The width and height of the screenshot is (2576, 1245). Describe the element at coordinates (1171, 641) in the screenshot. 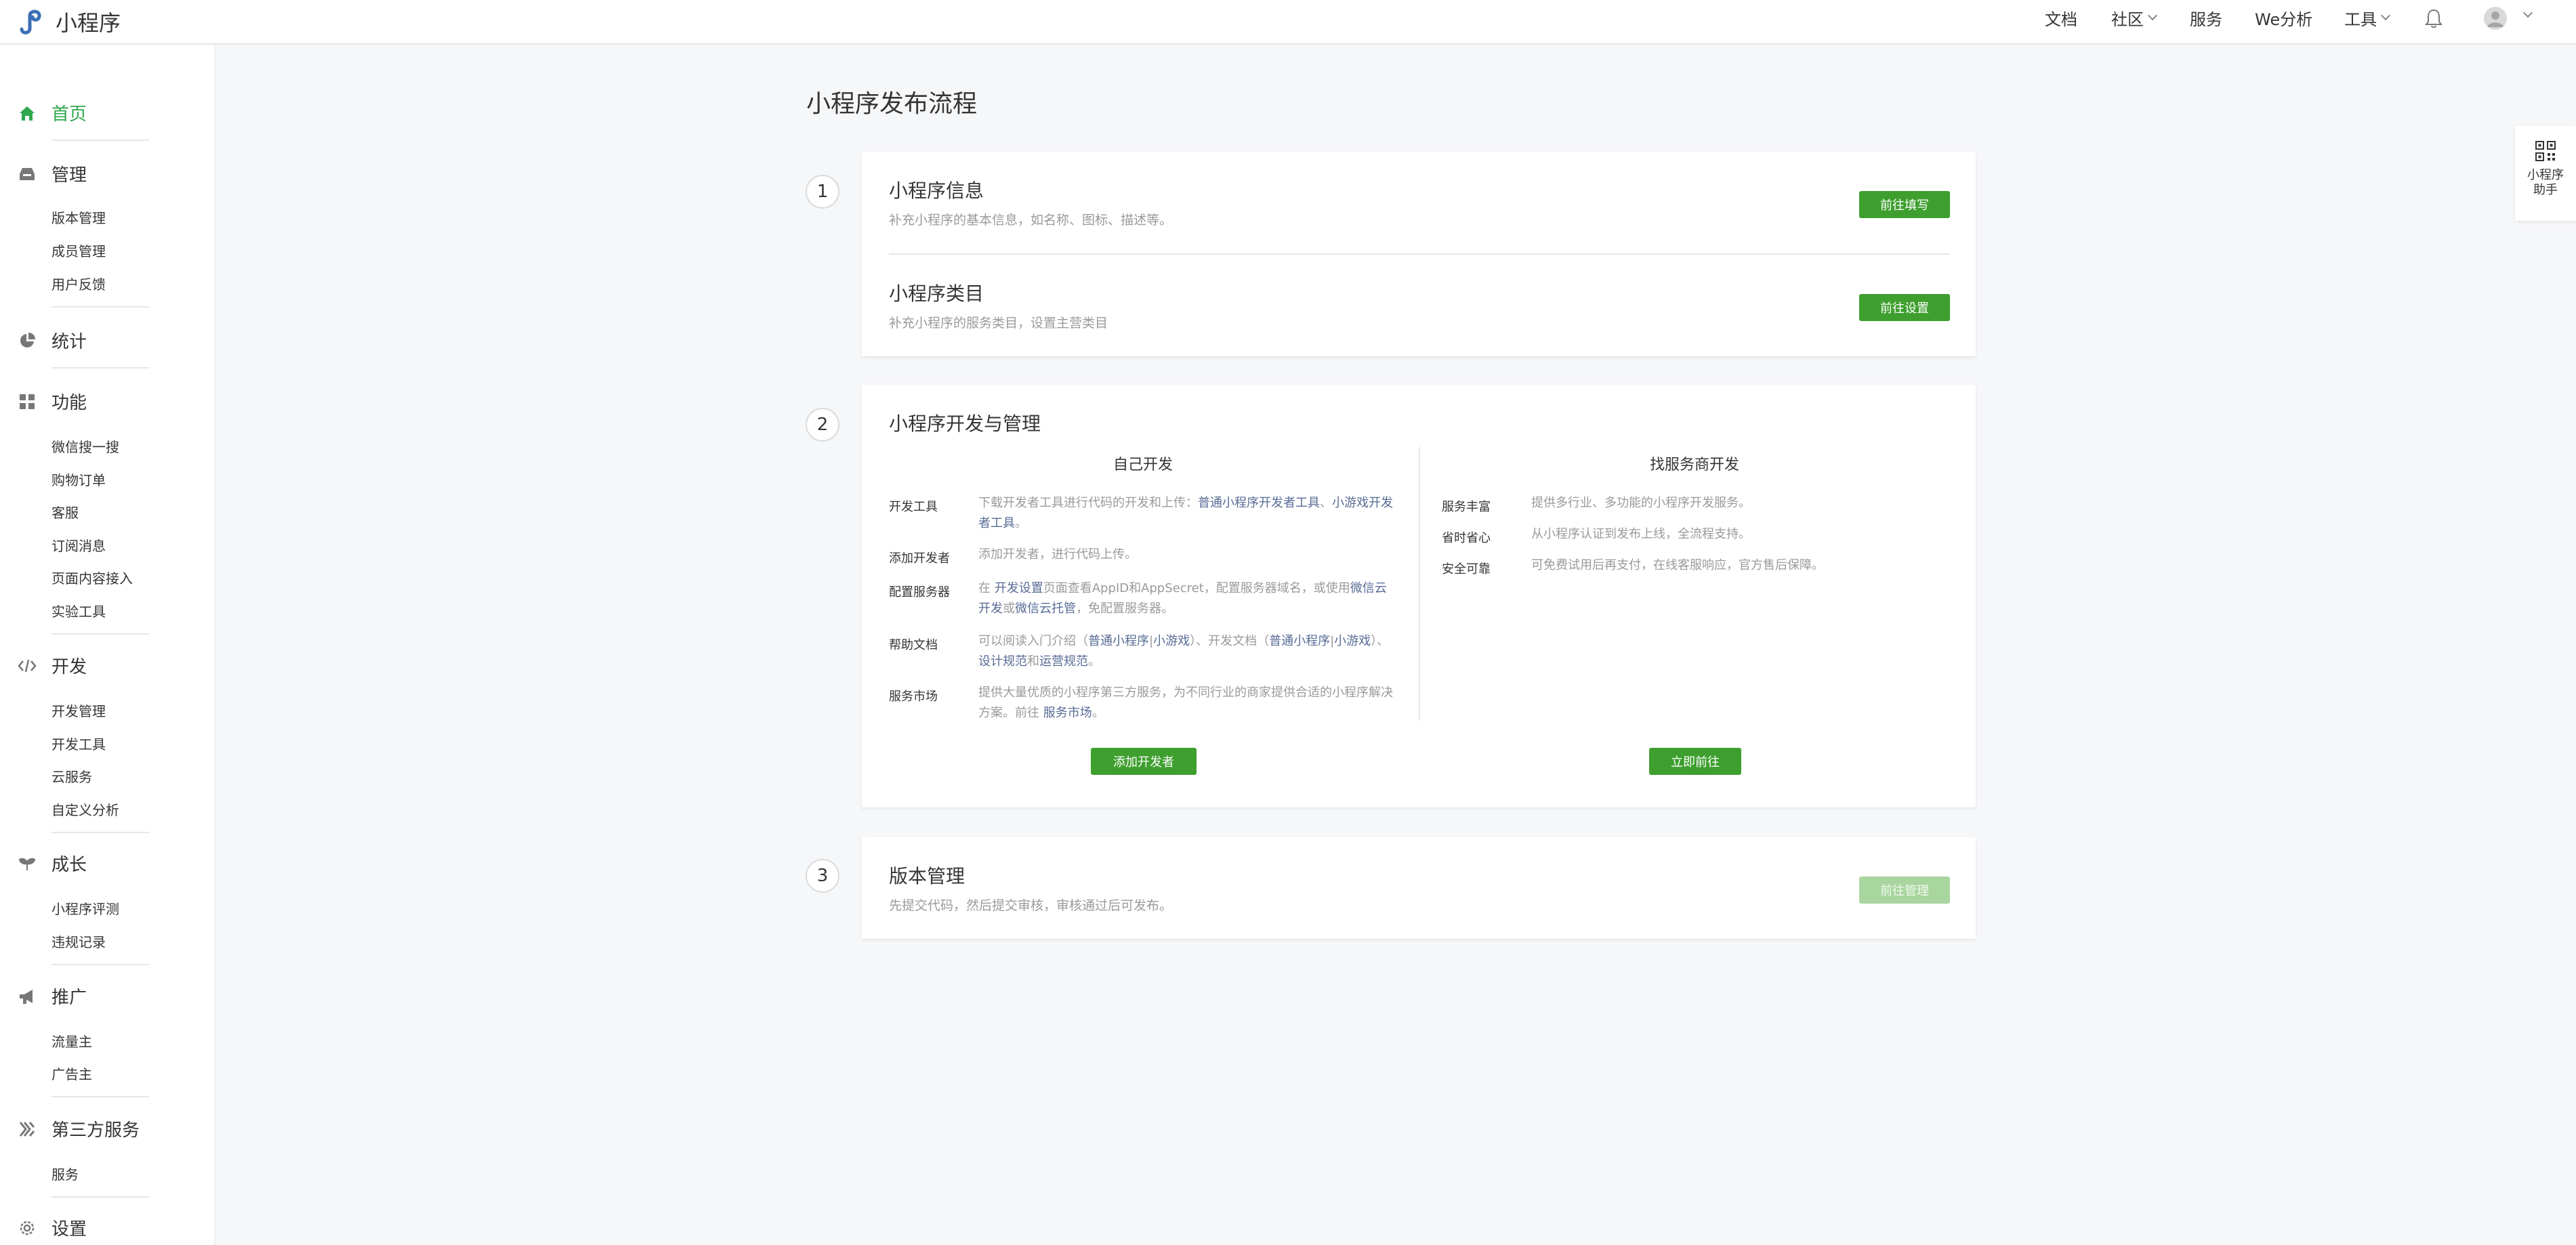

I see `link-intro-game: 小游戏` at that location.